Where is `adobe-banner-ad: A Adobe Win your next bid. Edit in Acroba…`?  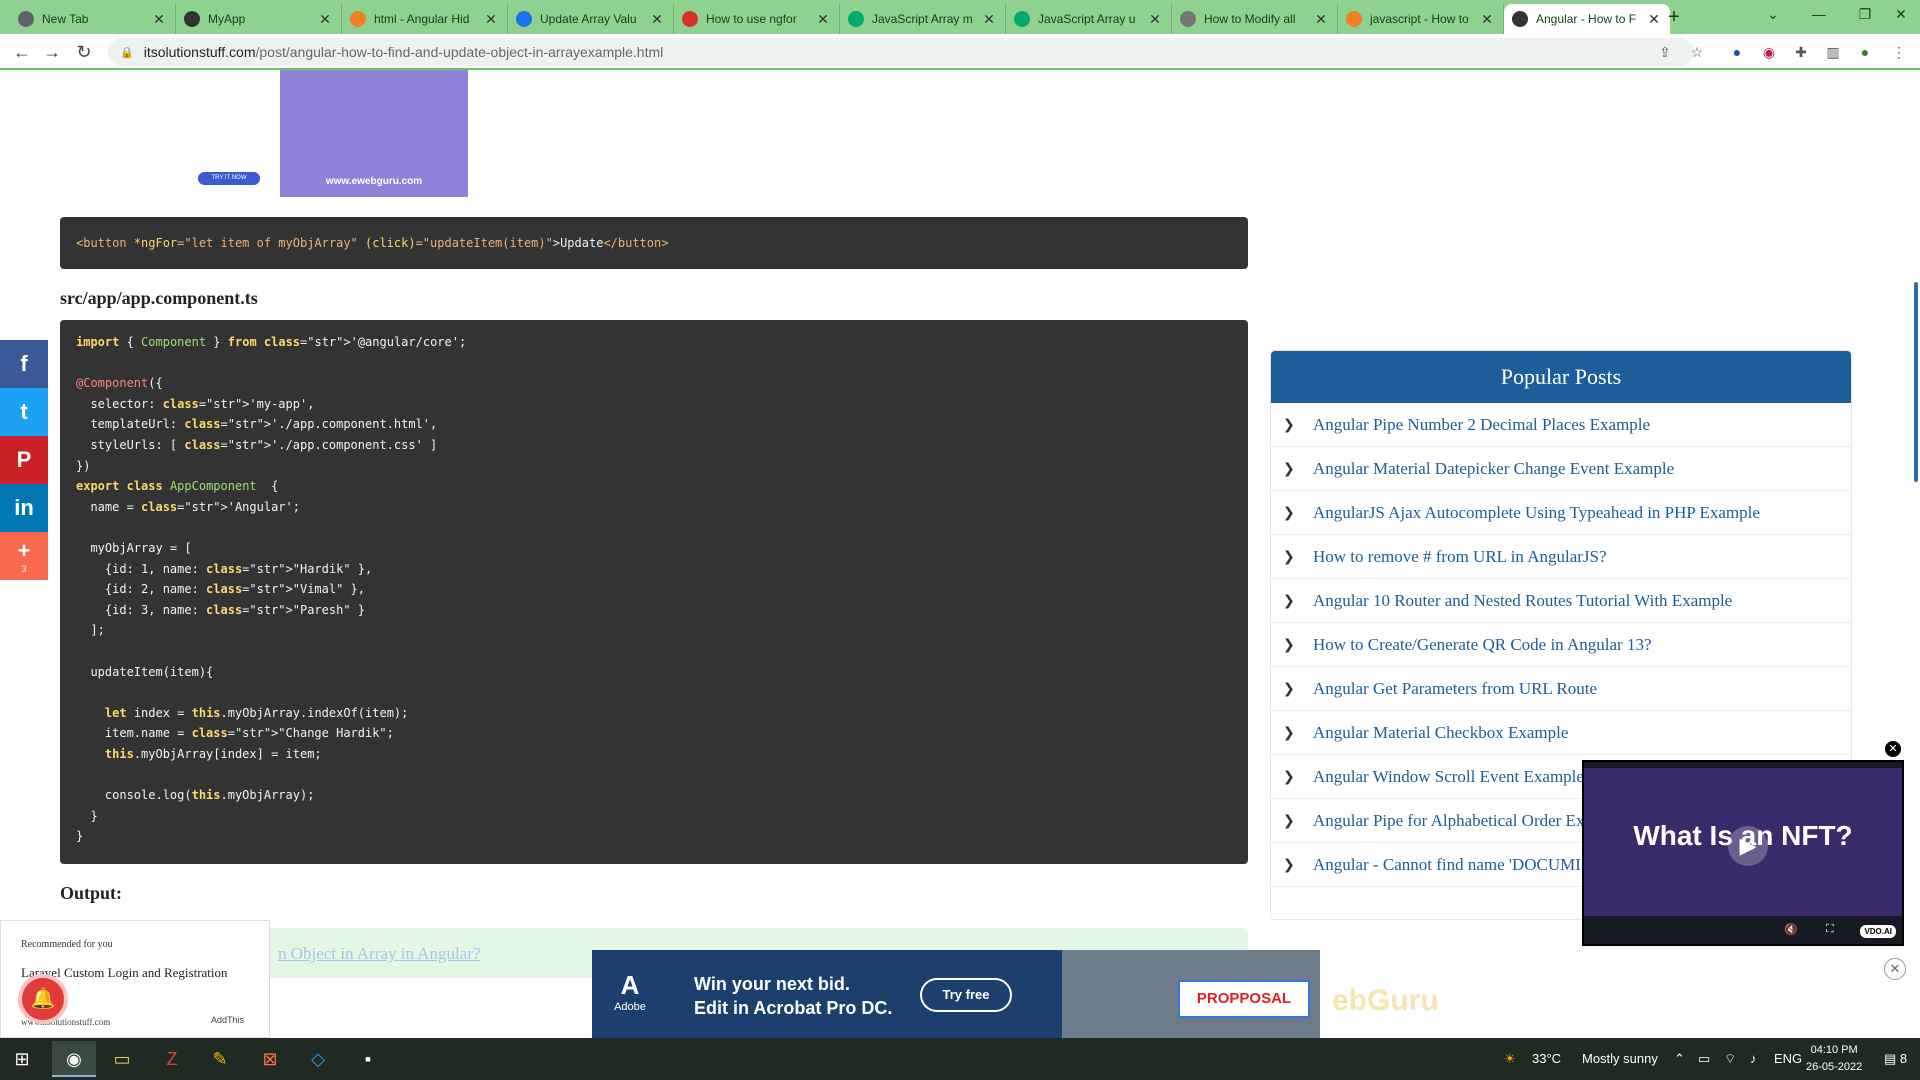 adobe-banner-ad: A Adobe Win your next bid. Edit in Acroba… is located at coordinates (956, 994).